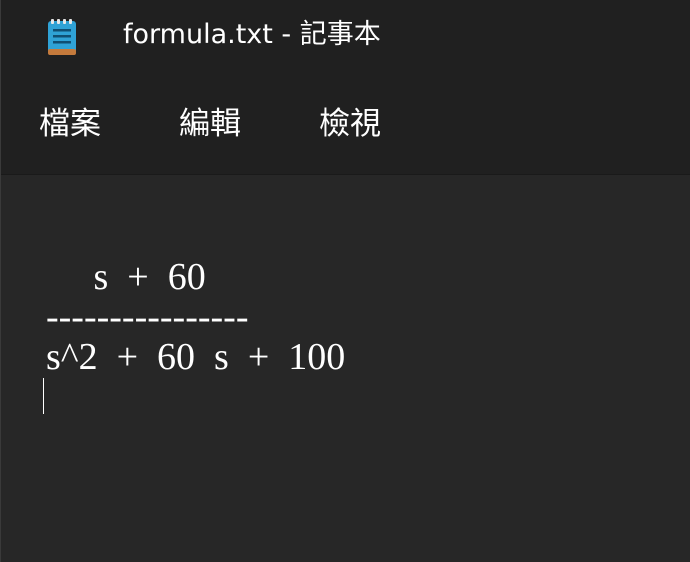  What do you see at coordinates (126, 277) in the screenshot?
I see `text-line-numerator: s + 60` at bounding box center [126, 277].